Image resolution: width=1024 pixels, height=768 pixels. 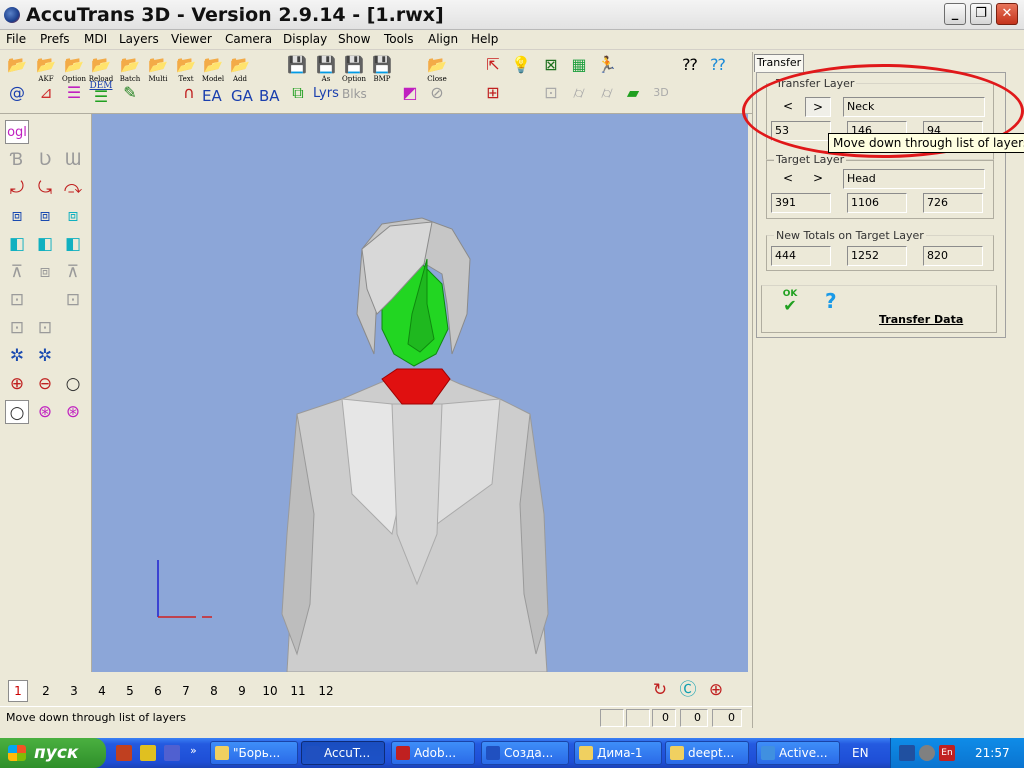 I want to click on bounding-box-button: ⊠, so click(x=551, y=65).